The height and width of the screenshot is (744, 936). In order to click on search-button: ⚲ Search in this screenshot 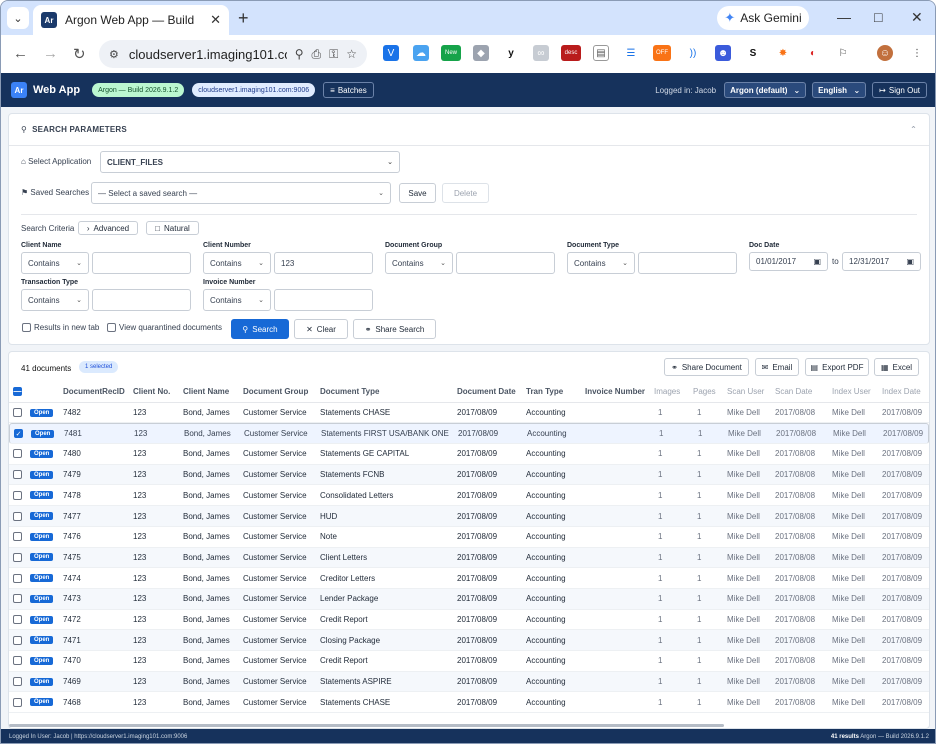, I will do `click(260, 329)`.